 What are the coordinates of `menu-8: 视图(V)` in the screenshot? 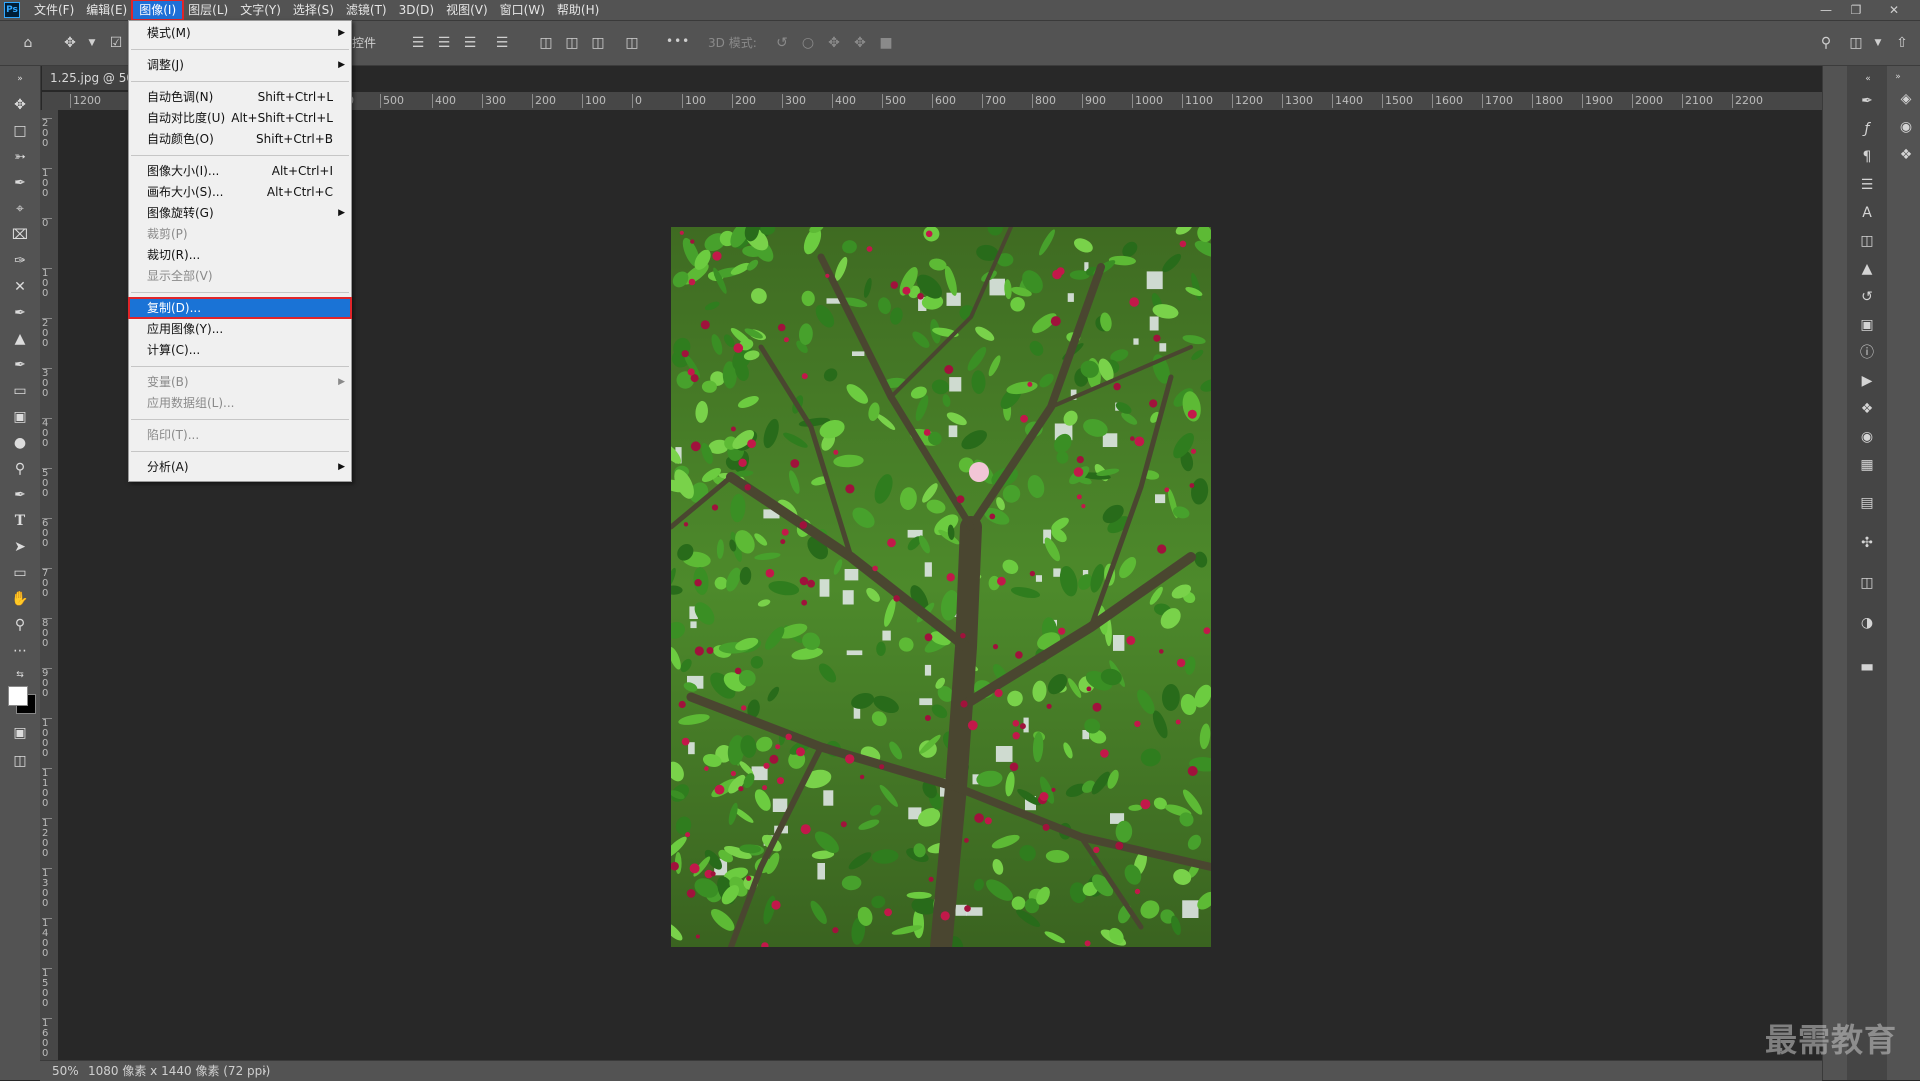 It's located at (467, 10).